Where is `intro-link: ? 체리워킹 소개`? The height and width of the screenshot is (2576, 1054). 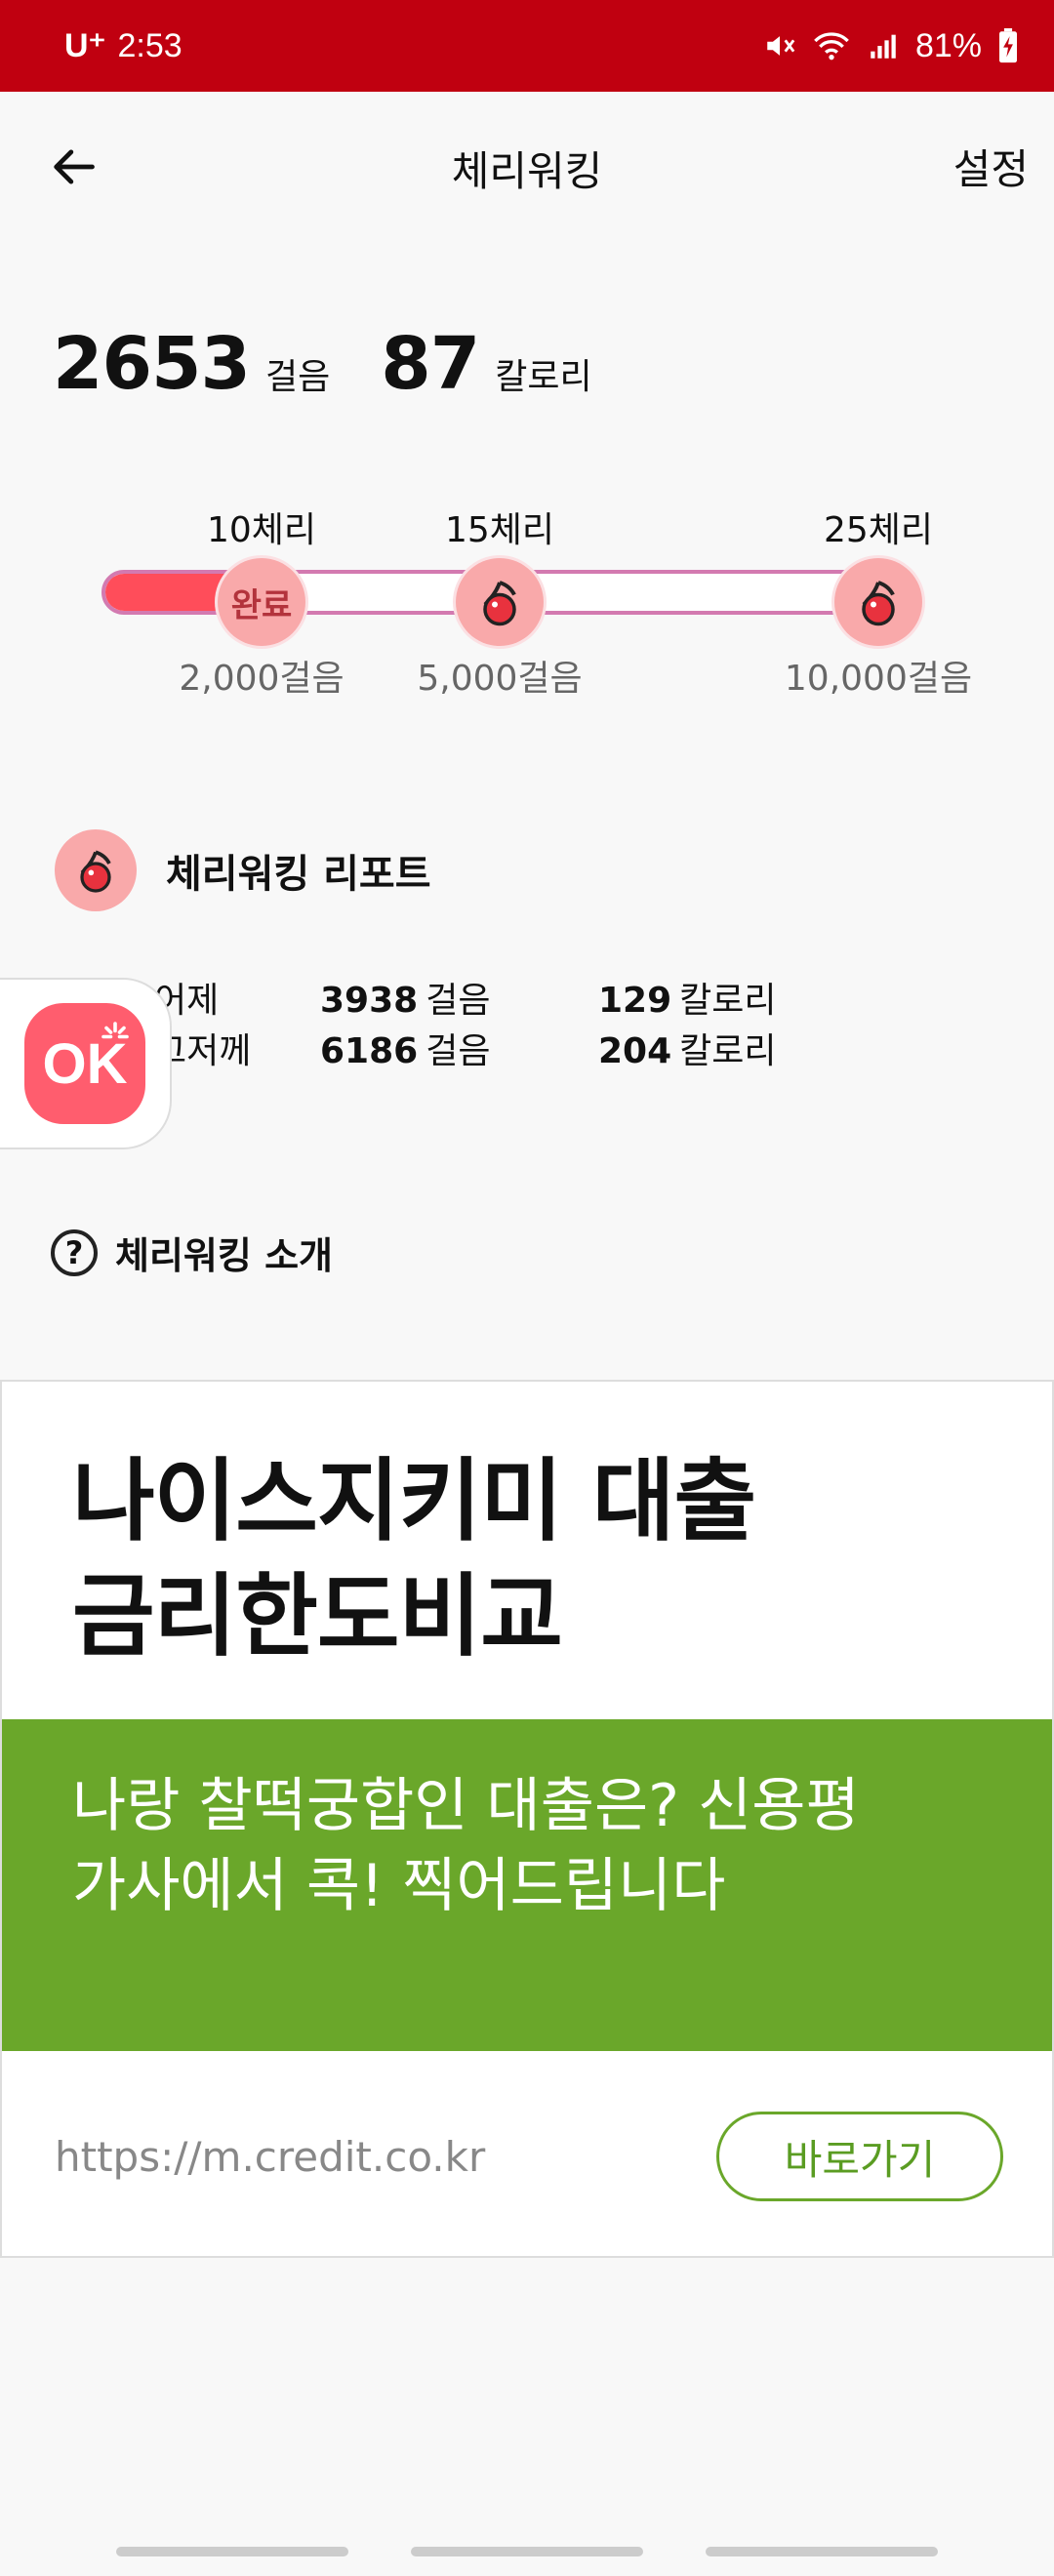 intro-link: ? 체리워킹 소개 is located at coordinates (192, 1252).